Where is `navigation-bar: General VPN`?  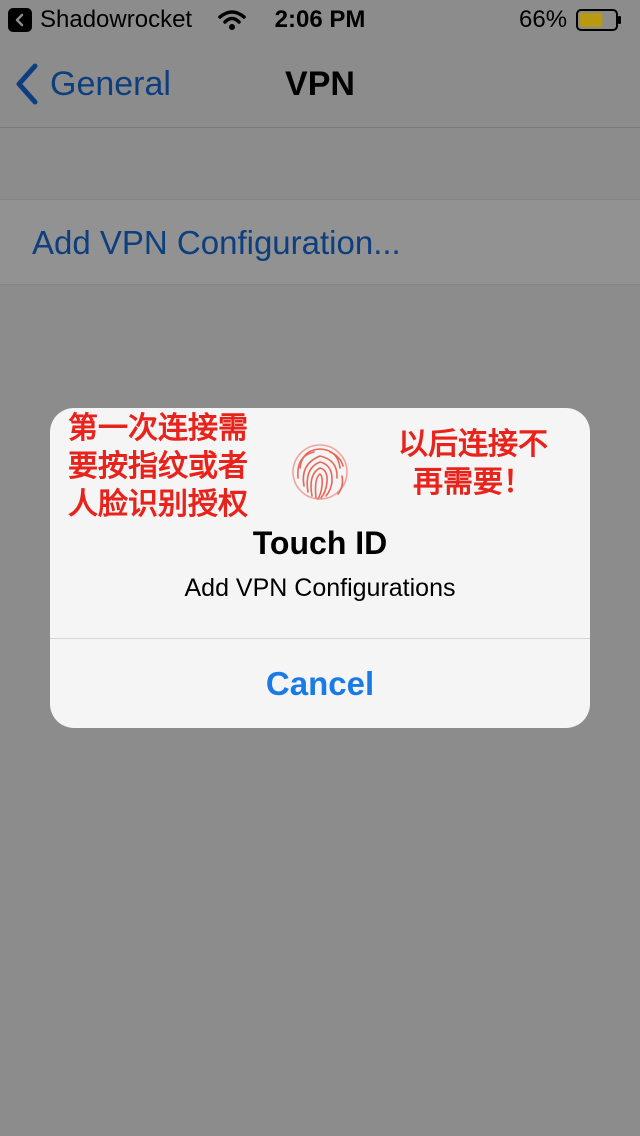
navigation-bar: General VPN is located at coordinates (320, 84).